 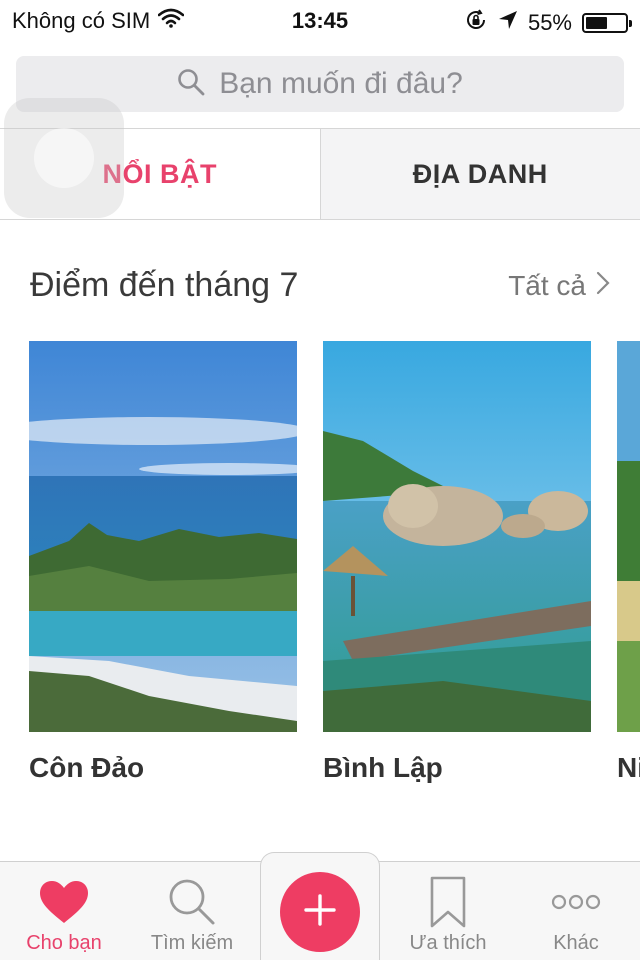 I want to click on battery-icon, so click(x=607, y=23).